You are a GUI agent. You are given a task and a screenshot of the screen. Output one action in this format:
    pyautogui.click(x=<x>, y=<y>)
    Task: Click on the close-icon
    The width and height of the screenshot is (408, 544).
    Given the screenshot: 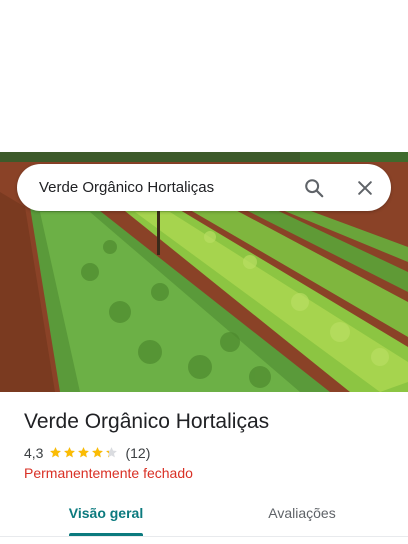 What is the action you would take?
    pyautogui.click(x=365, y=188)
    